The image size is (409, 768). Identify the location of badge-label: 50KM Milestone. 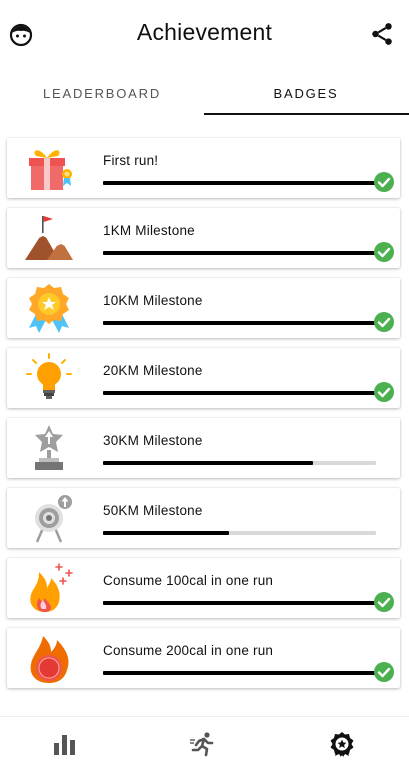
(153, 510).